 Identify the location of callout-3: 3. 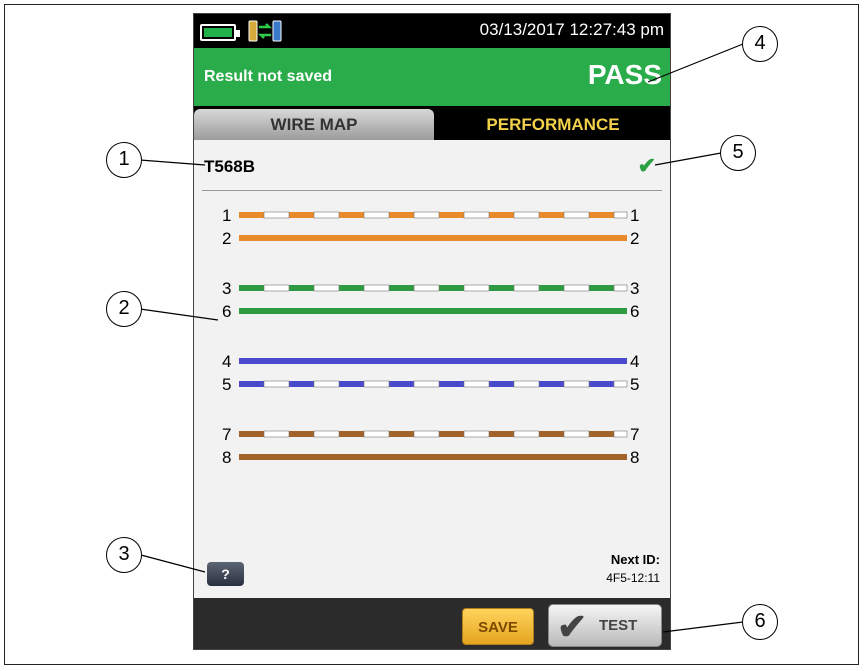
(124, 555).